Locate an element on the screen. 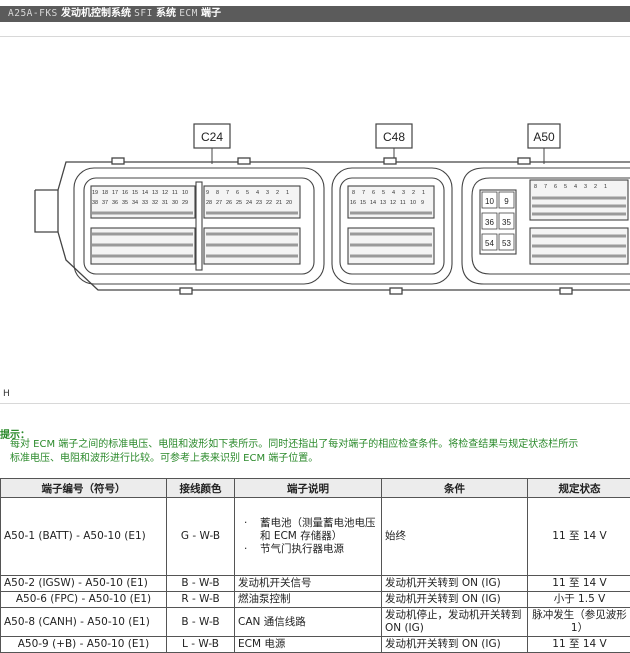 The width and height of the screenshot is (630, 653). cell-wire: L - W-B is located at coordinates (201, 645).